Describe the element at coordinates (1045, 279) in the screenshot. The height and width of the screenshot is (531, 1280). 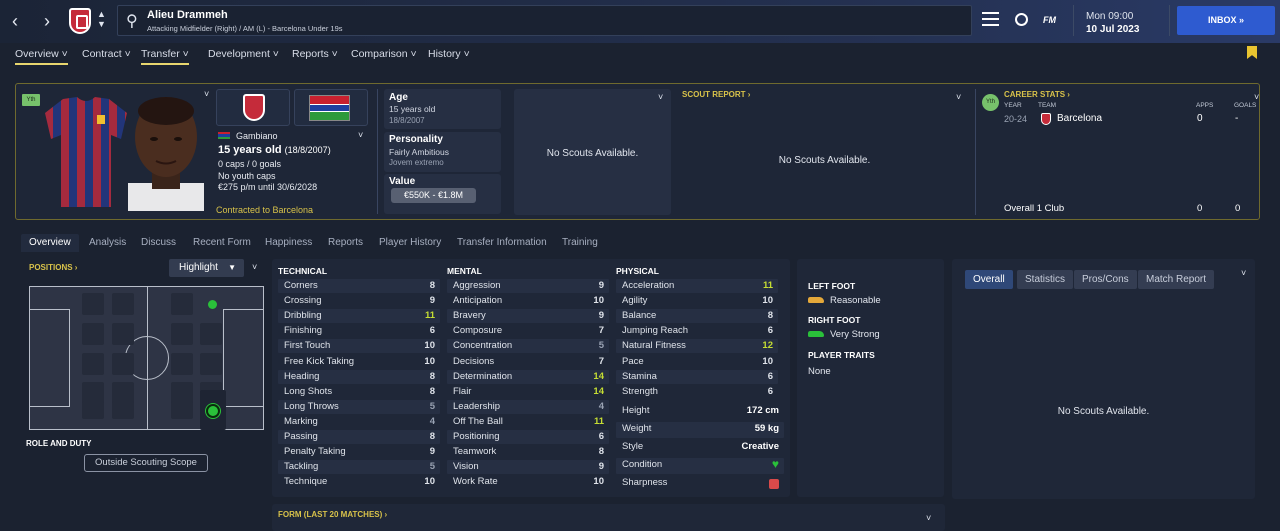
I see `rtab-statistics: Statistics` at that location.